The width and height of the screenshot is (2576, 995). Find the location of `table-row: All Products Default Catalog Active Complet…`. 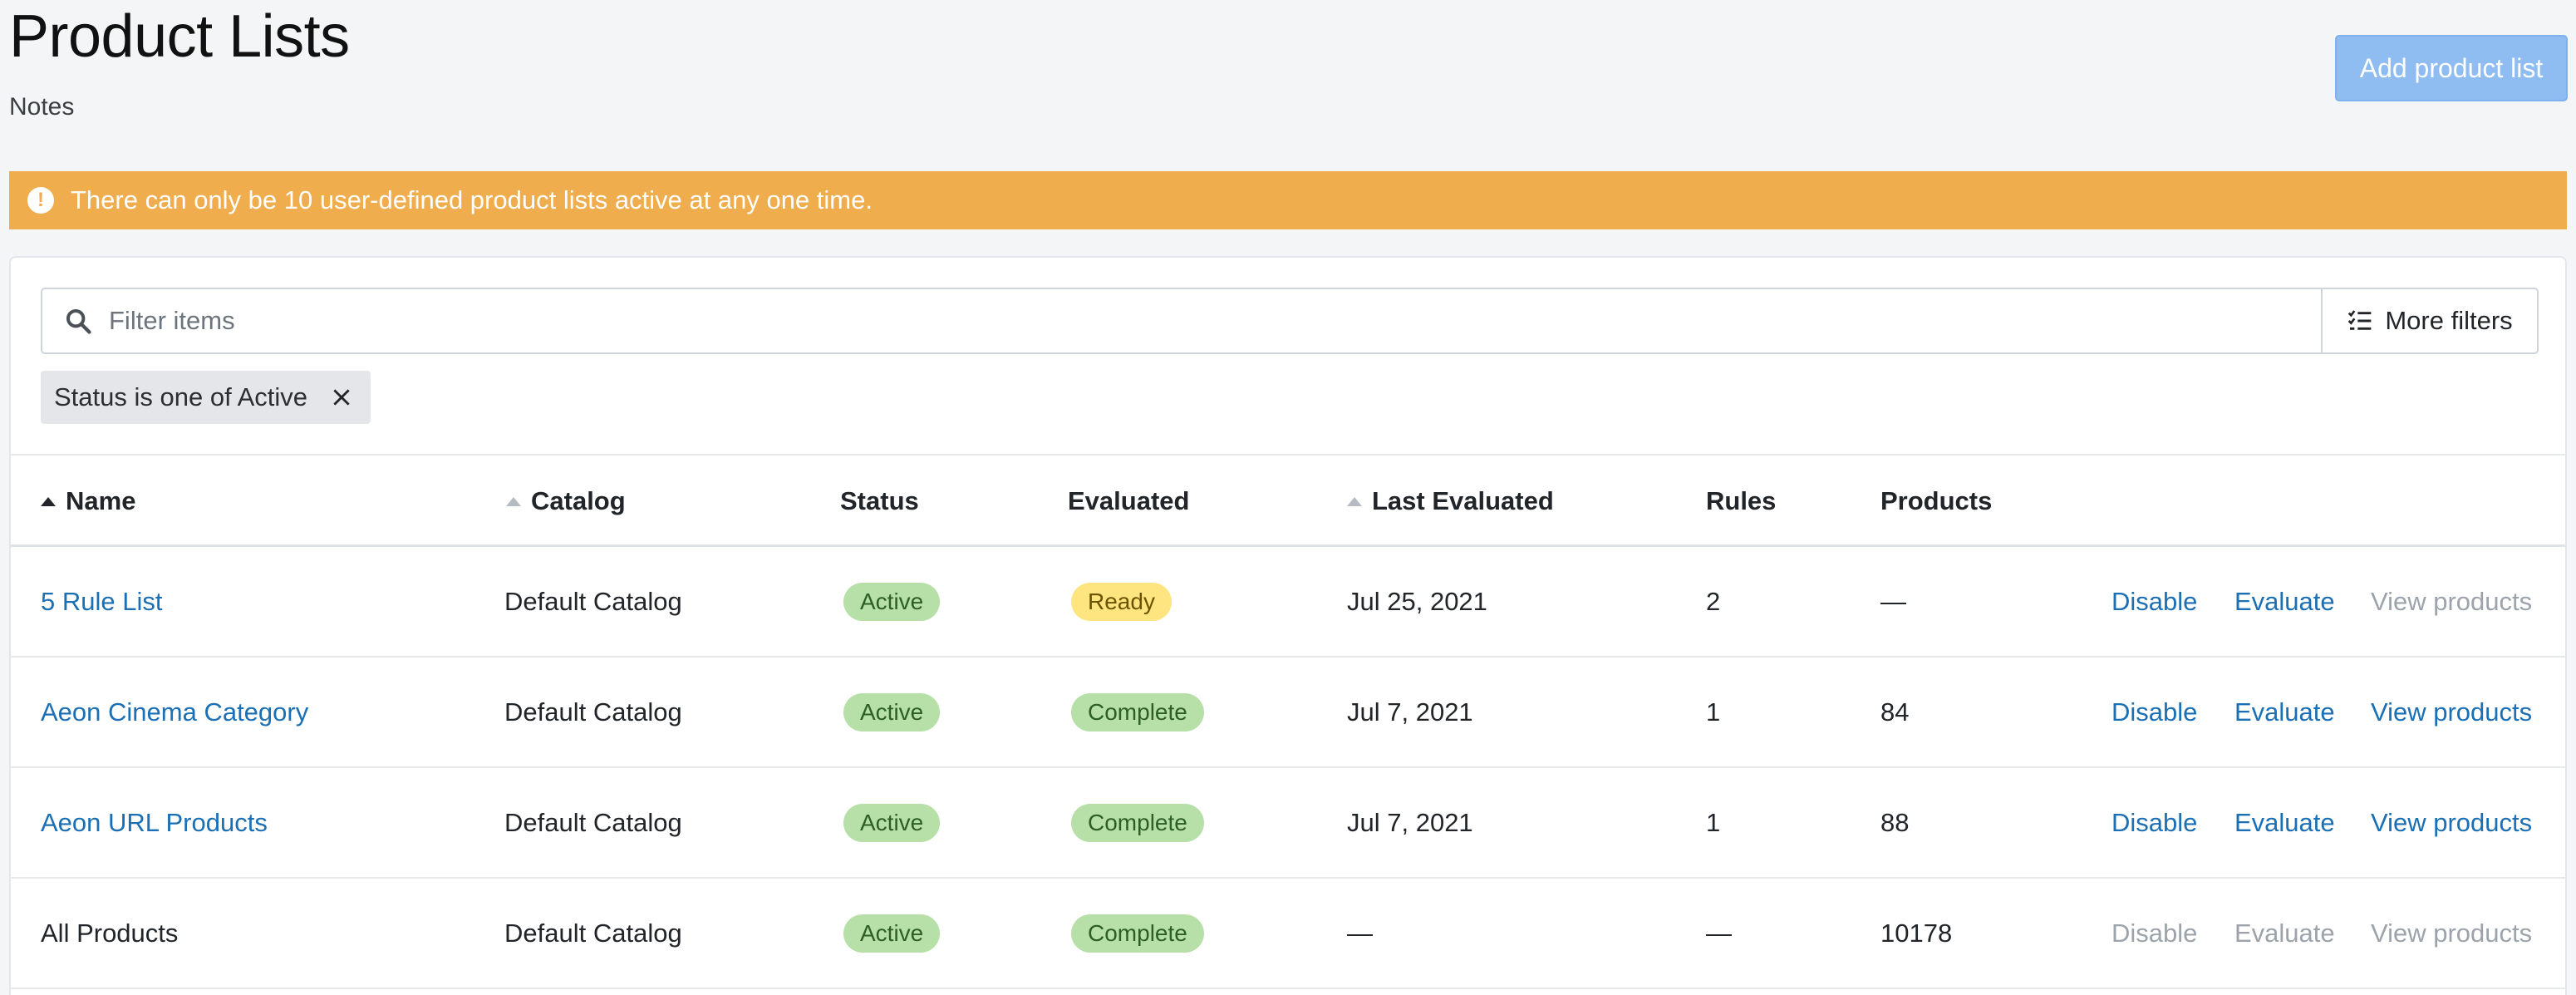

table-row: All Products Default Catalog Active Complet… is located at coordinates (1288, 934).